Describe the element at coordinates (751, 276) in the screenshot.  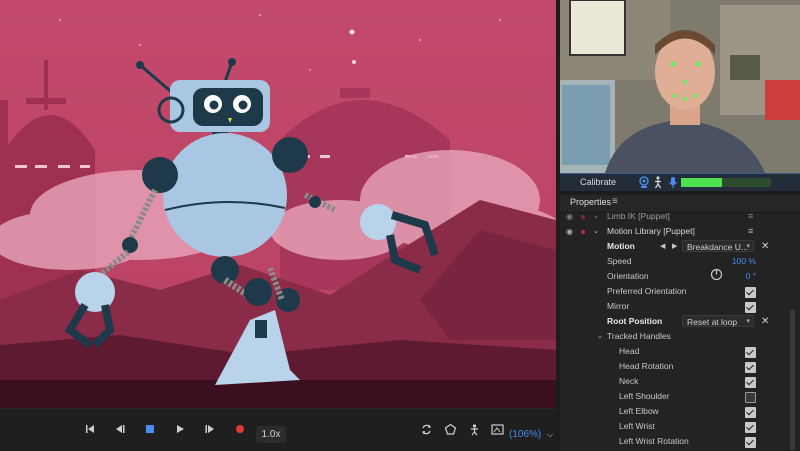
I see `property-value: 0 °` at that location.